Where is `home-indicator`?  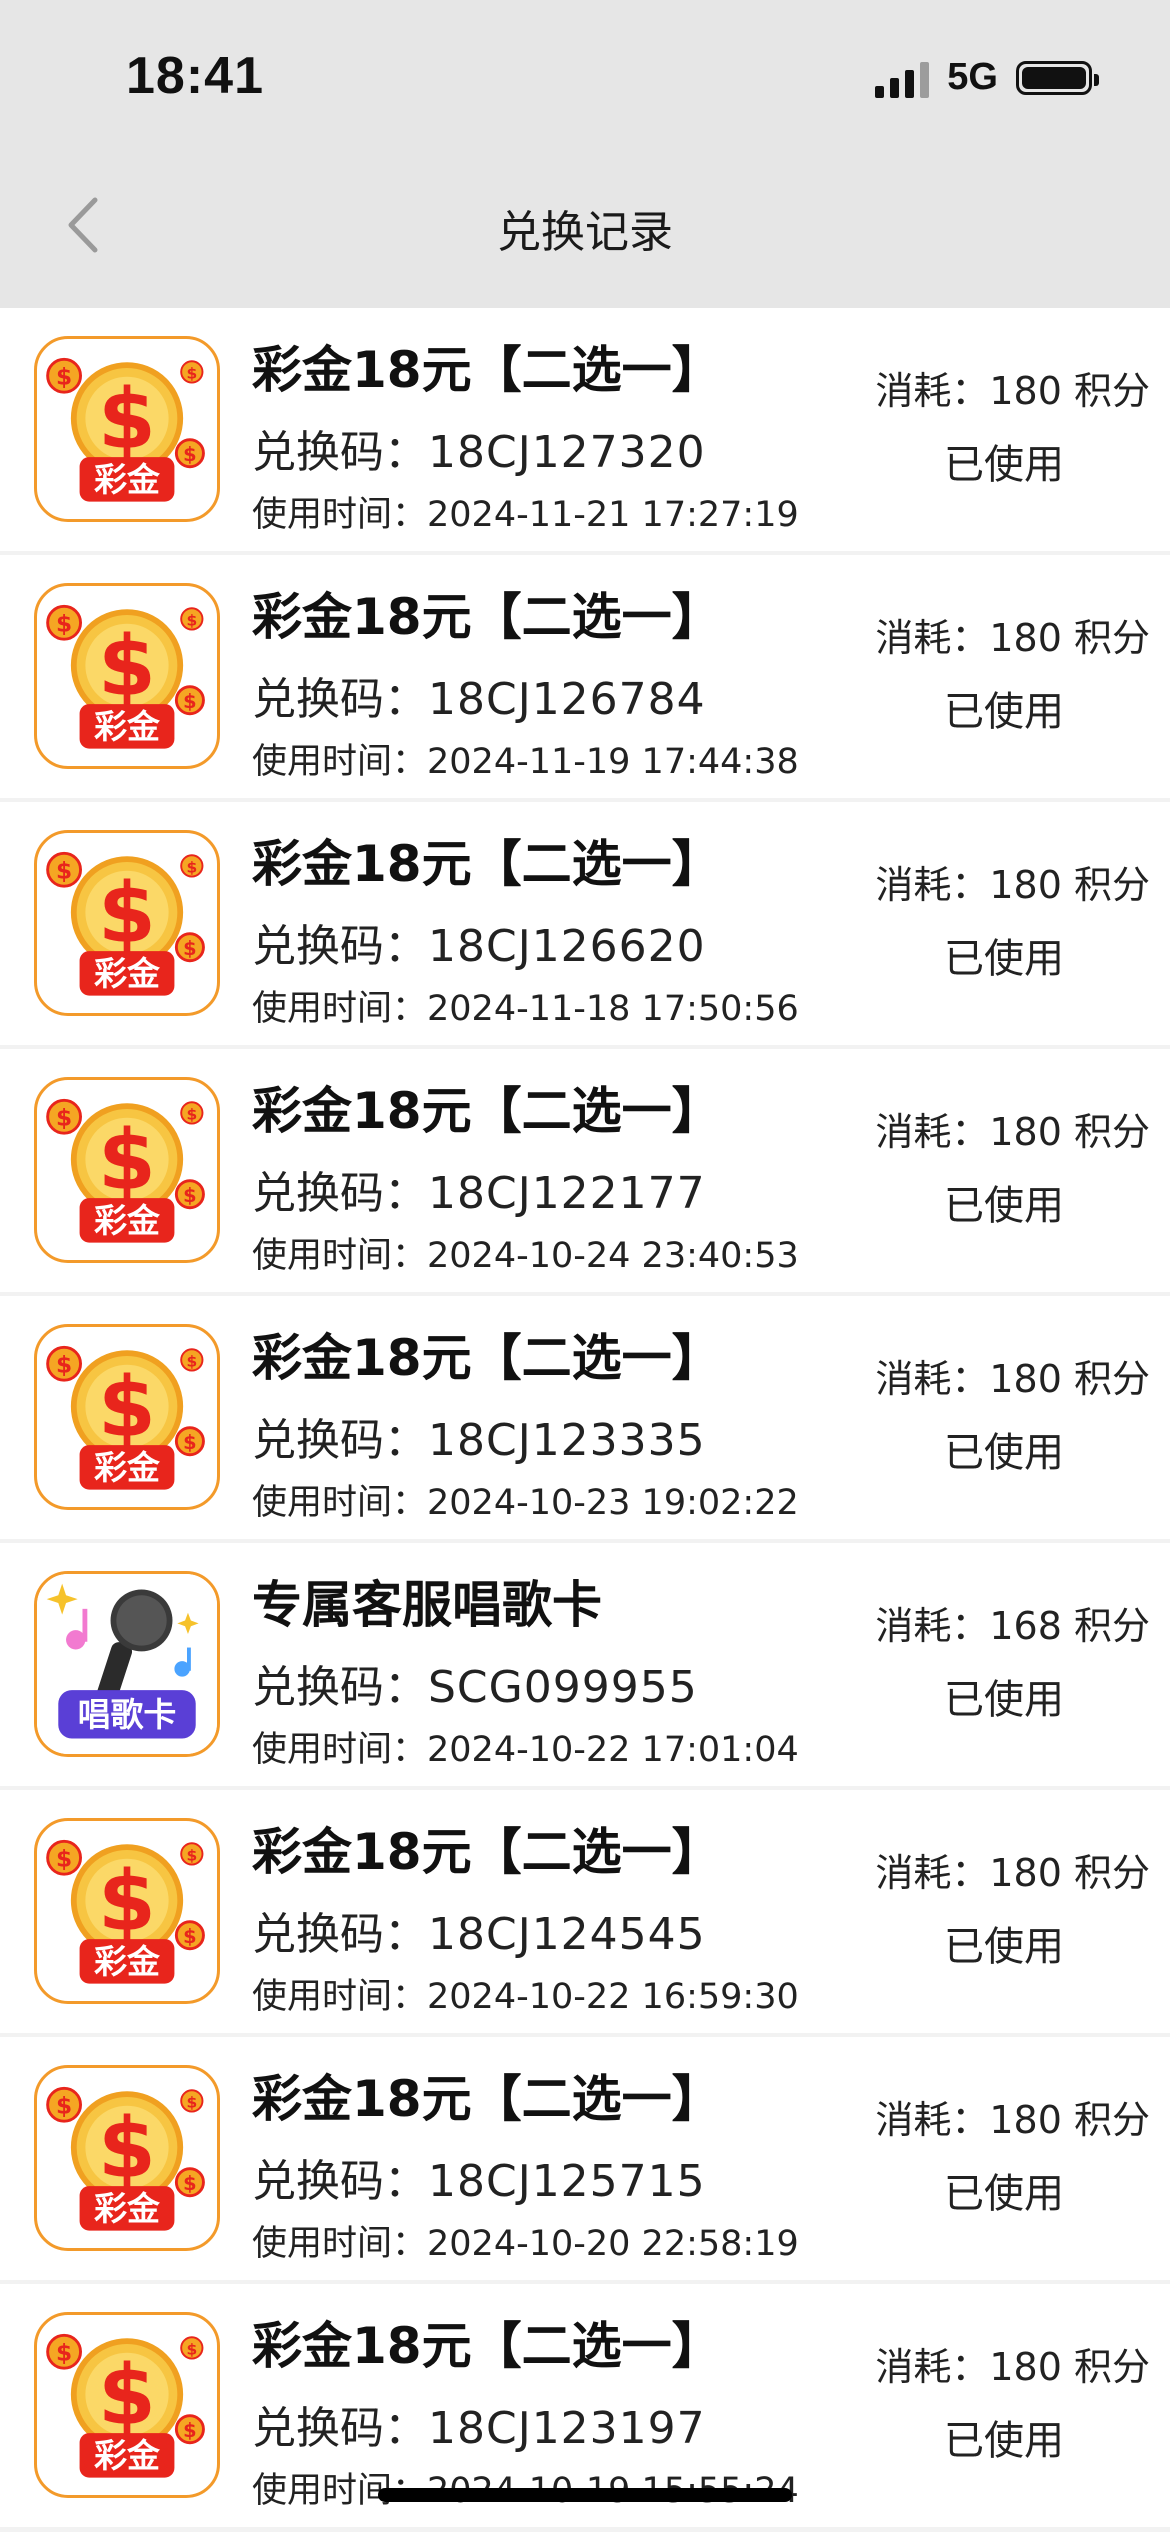
home-indicator is located at coordinates (585, 2495).